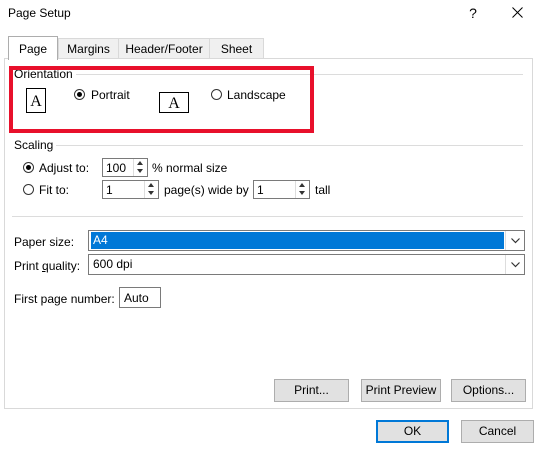 The height and width of the screenshot is (449, 539). I want to click on fit-tall-spin-arrows, so click(302, 189).